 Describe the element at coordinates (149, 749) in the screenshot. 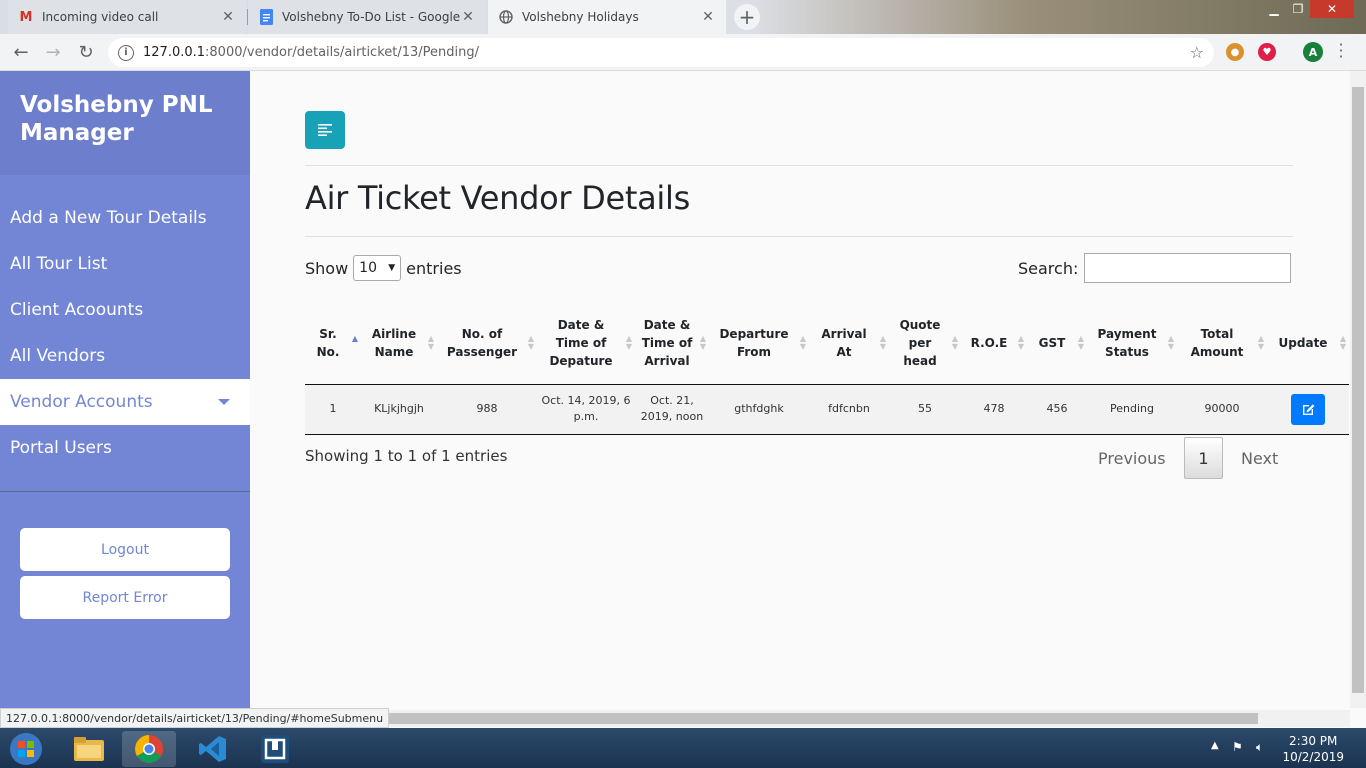

I see `chrome-taskbar-icon` at that location.